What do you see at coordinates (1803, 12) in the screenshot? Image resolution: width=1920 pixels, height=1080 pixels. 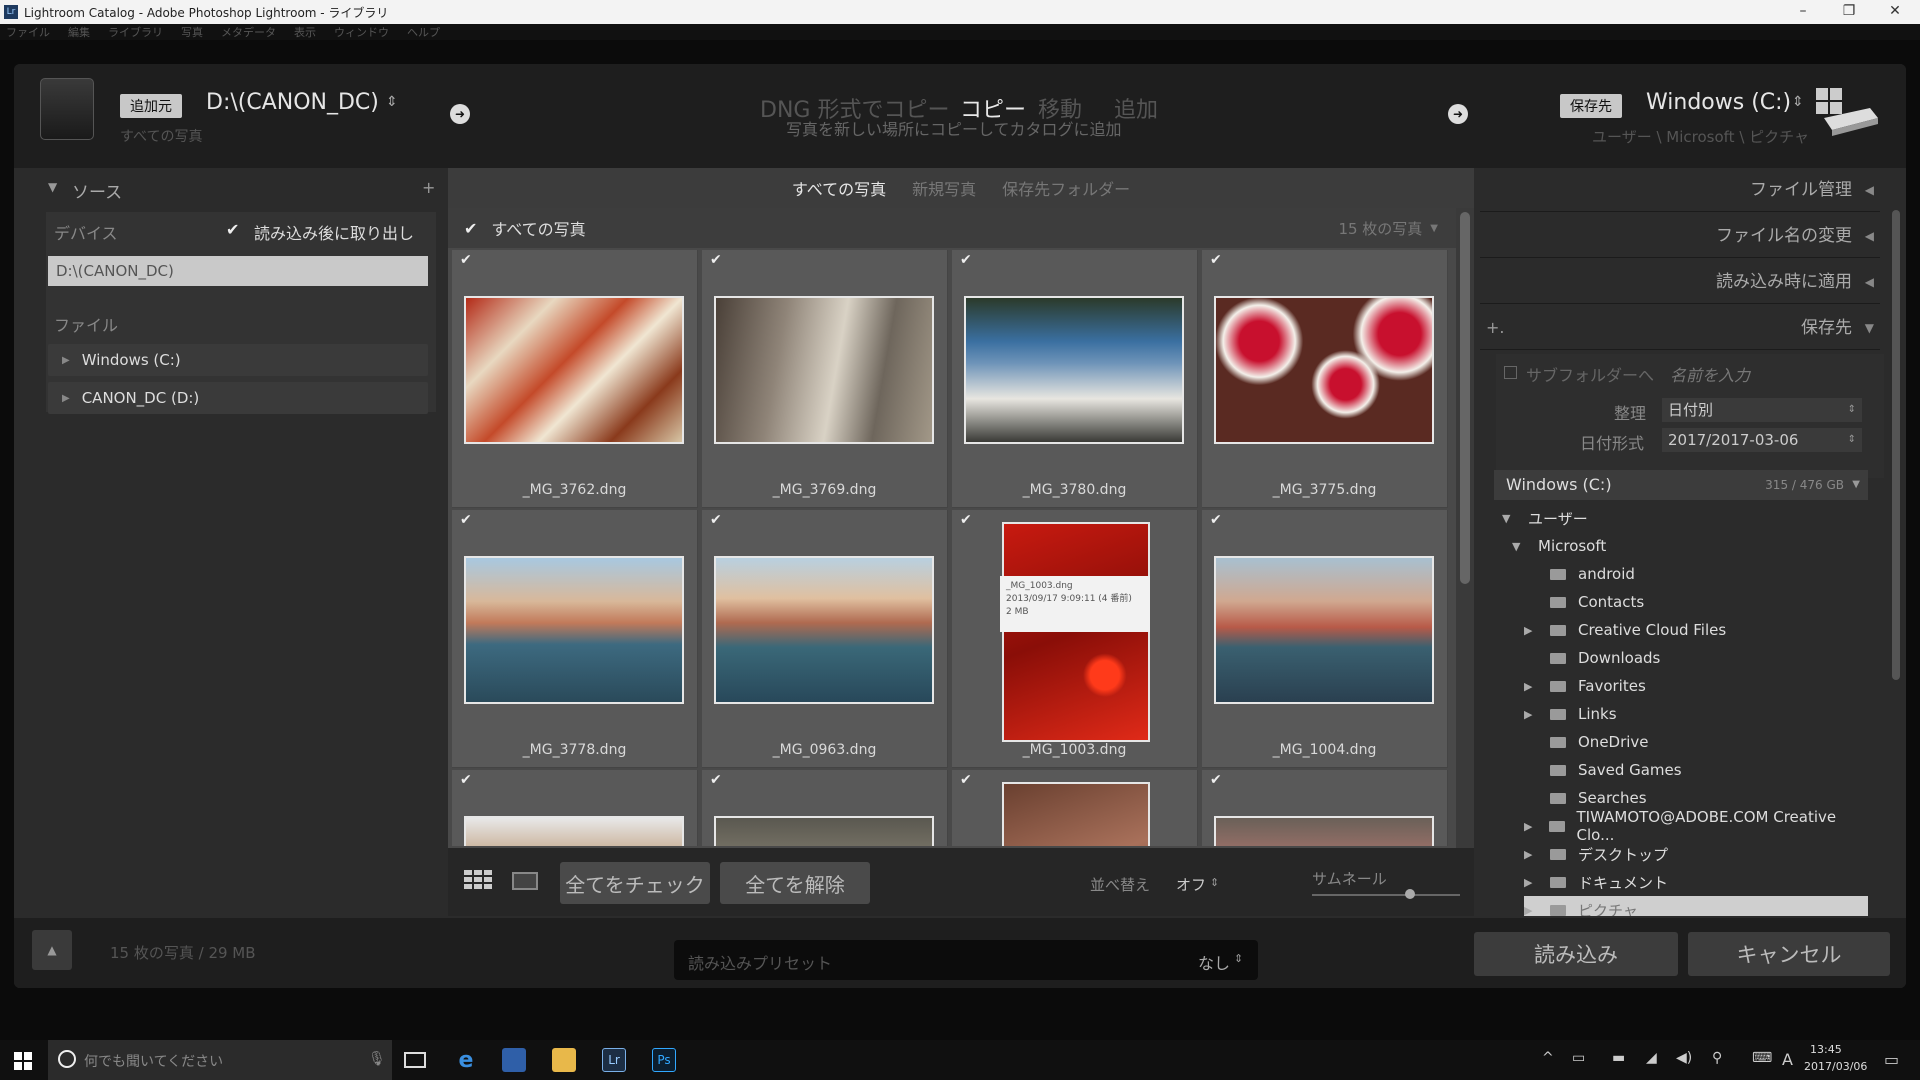 I see `minimize-button: –` at bounding box center [1803, 12].